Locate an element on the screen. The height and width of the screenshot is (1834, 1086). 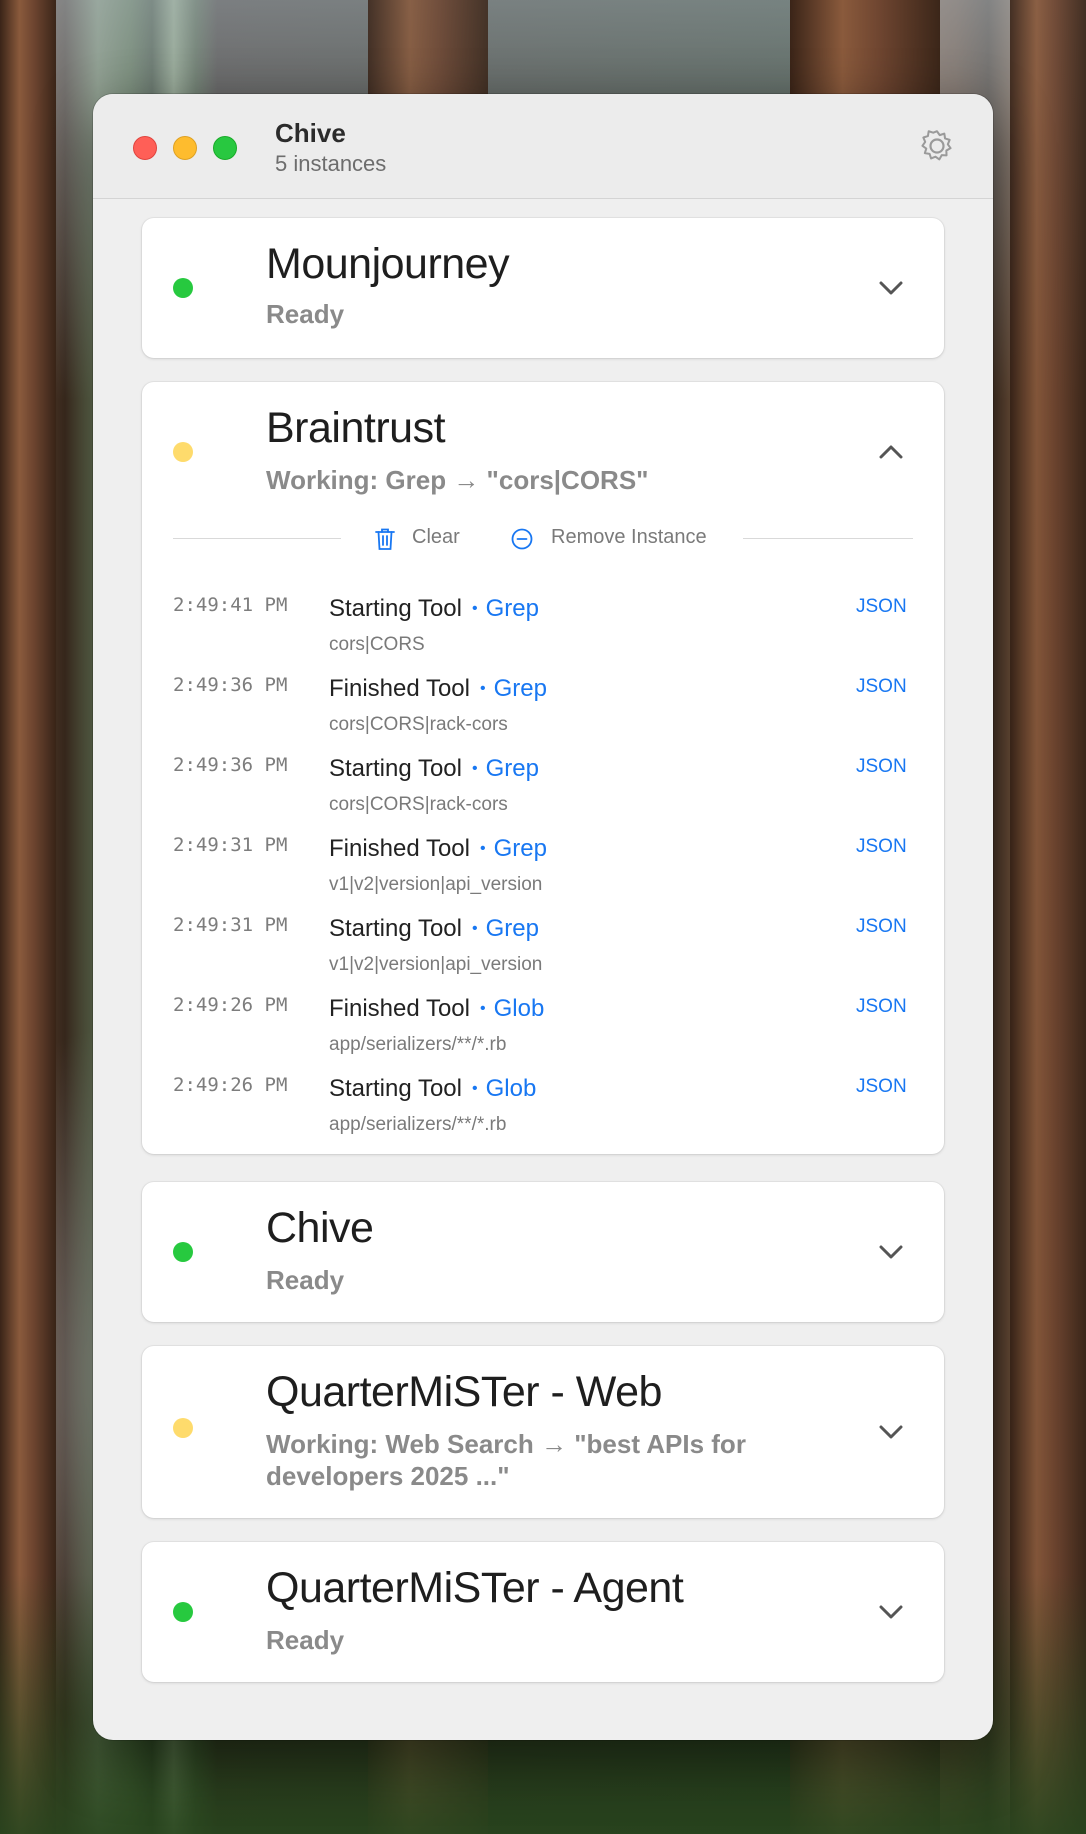
instance-name: Chive is located at coordinates (320, 1228).